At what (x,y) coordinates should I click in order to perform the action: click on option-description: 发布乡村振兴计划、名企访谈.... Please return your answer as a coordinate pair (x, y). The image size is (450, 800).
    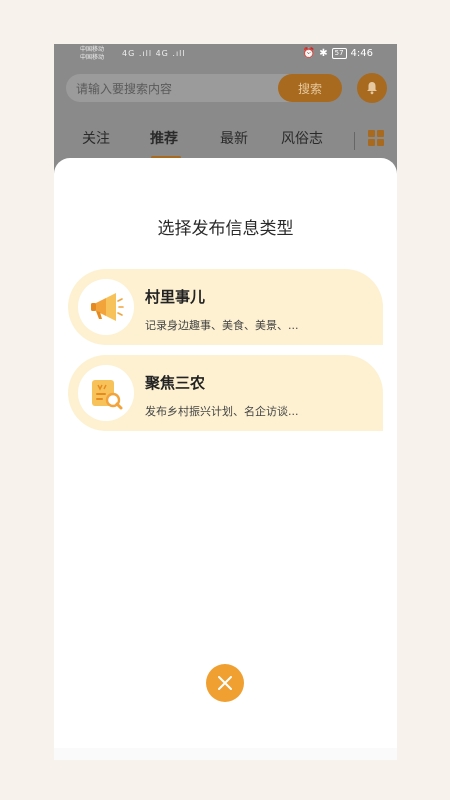
    Looking at the image, I should click on (222, 411).